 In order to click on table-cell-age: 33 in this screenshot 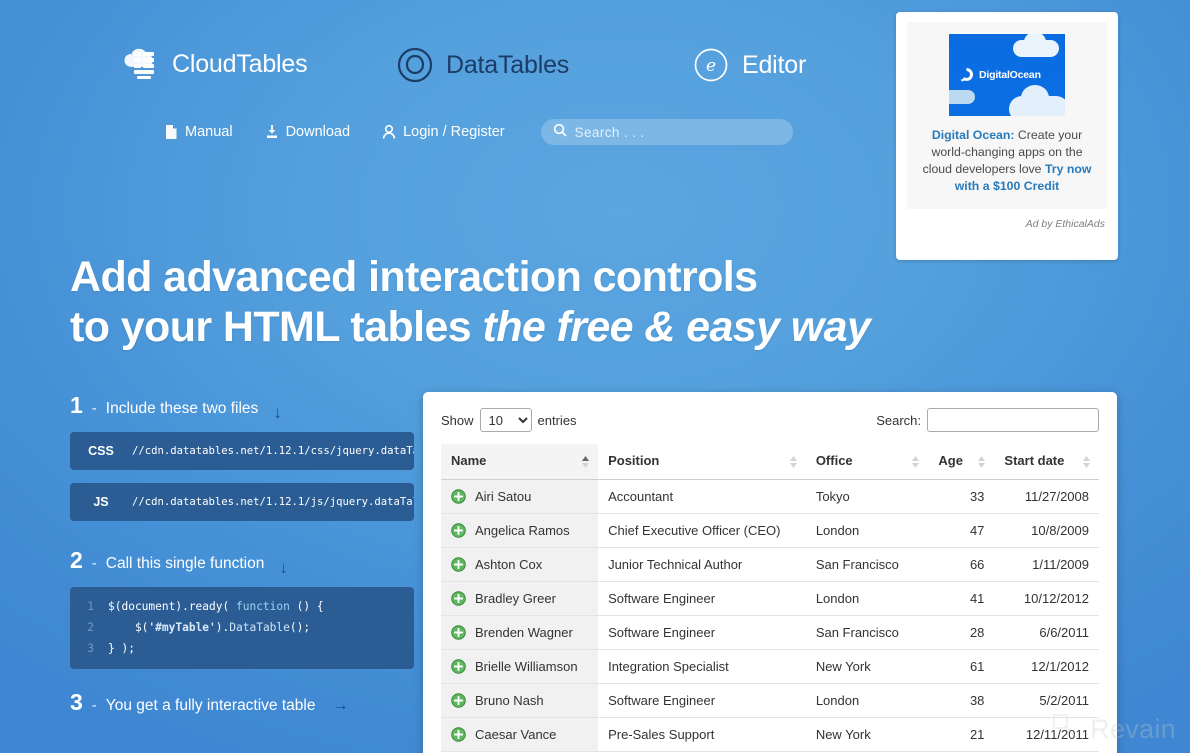, I will do `click(961, 496)`.